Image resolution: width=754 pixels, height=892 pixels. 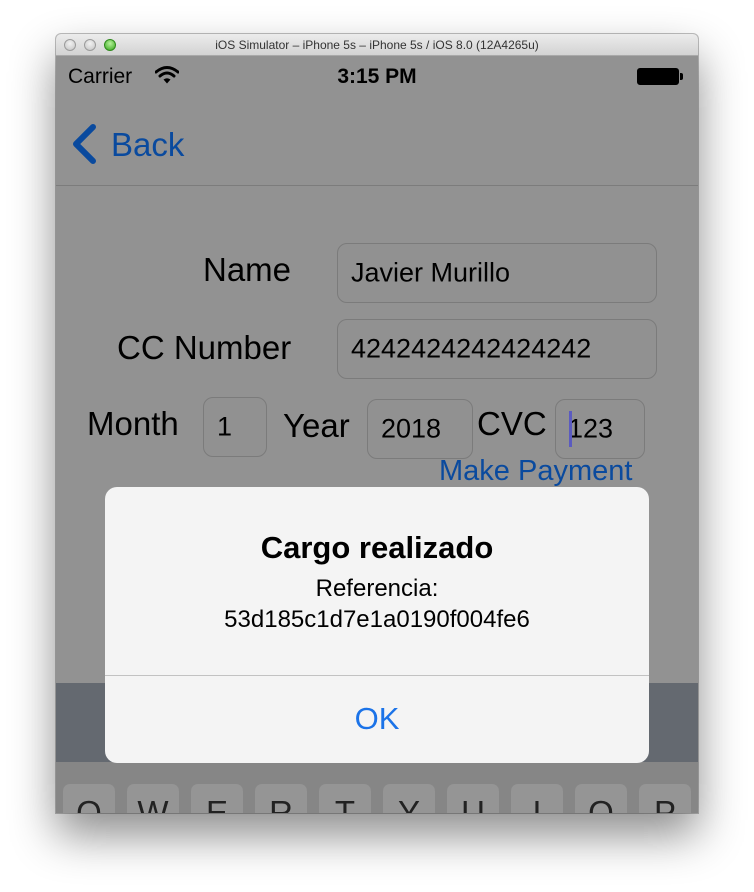 What do you see at coordinates (84, 144) in the screenshot?
I see `chevron-left-icon` at bounding box center [84, 144].